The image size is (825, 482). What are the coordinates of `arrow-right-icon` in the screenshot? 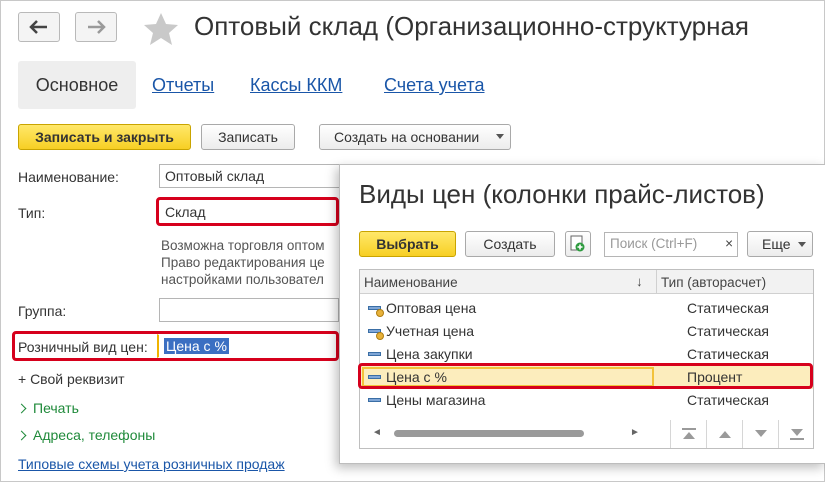 It's located at (97, 27).